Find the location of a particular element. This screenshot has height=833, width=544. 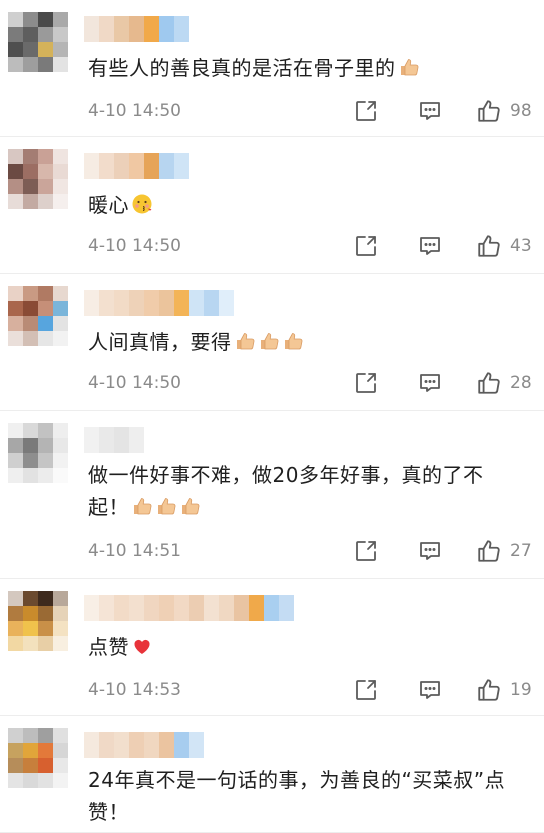

comment-actions: 27 is located at coordinates (443, 551).